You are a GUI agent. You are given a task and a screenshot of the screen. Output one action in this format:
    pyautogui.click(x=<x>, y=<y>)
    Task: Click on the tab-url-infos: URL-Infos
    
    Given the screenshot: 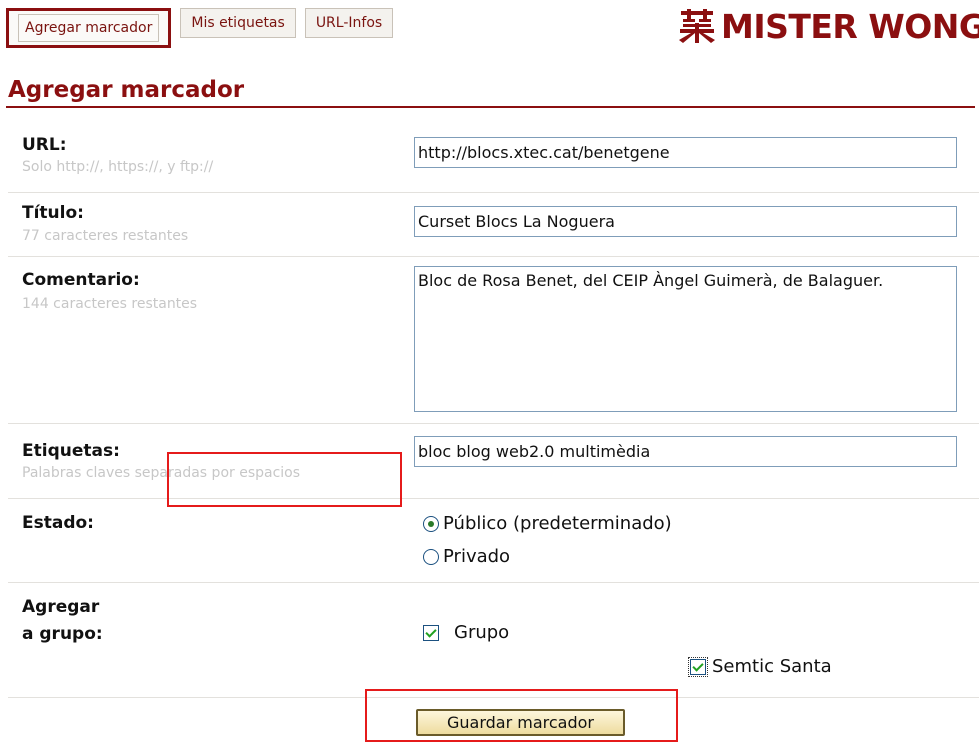 What is the action you would take?
    pyautogui.click(x=349, y=23)
    